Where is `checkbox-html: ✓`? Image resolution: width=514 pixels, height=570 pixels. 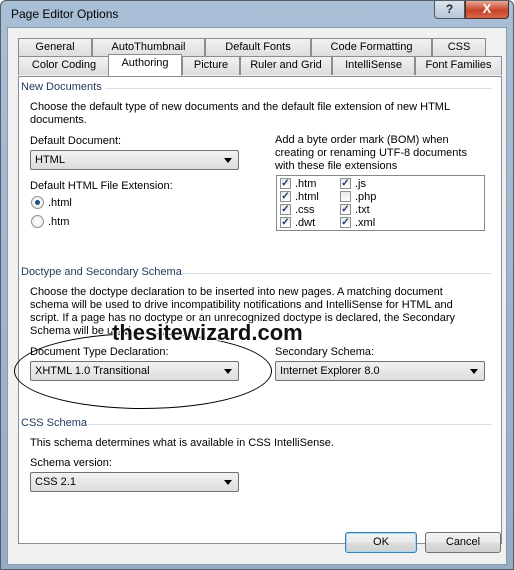
checkbox-html: ✓ is located at coordinates (285, 196).